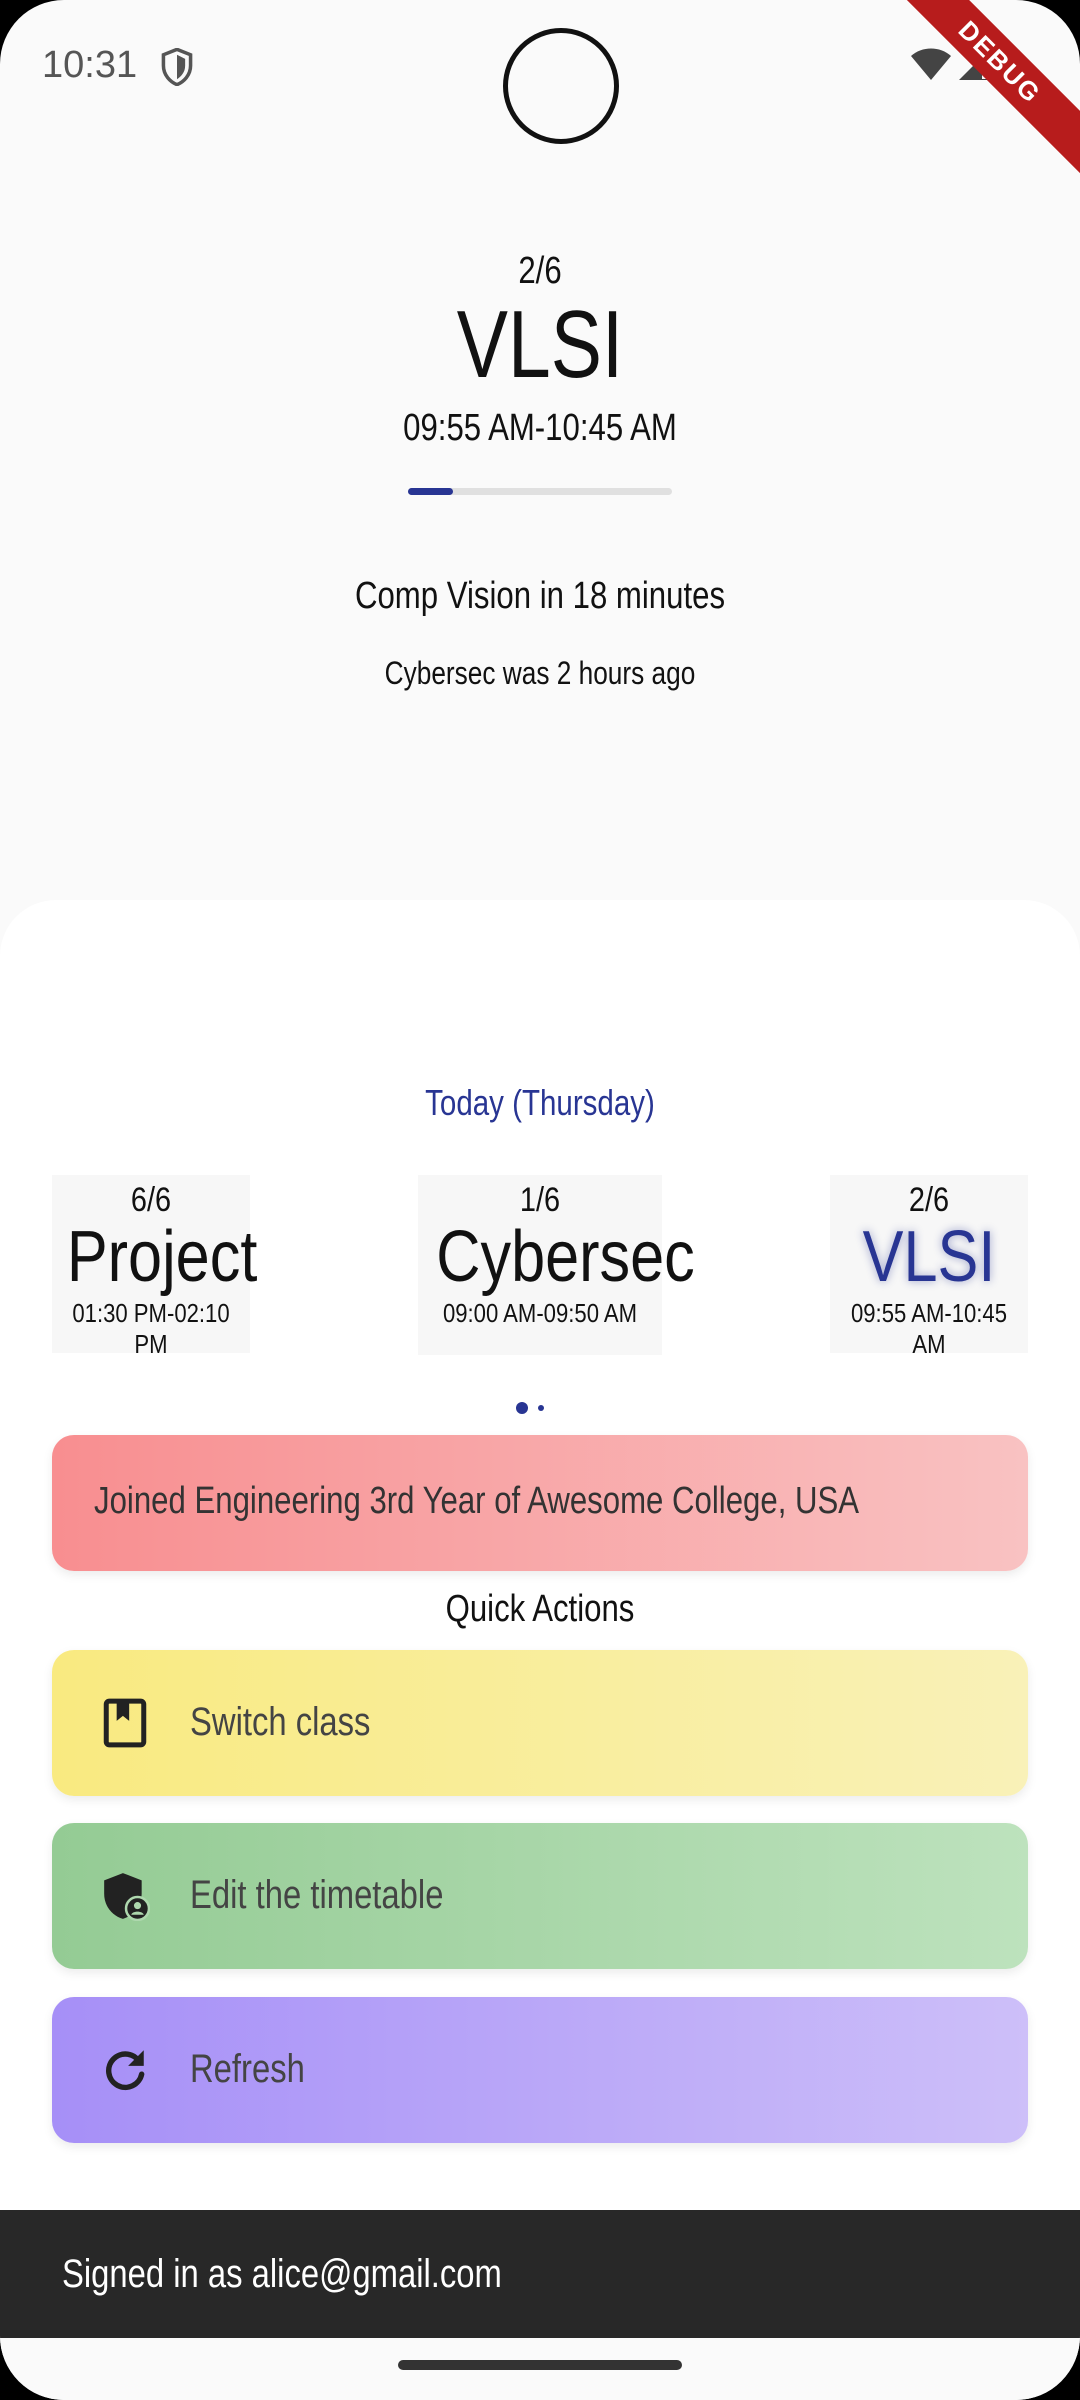 Image resolution: width=1080 pixels, height=2400 pixels. Describe the element at coordinates (541, 1408) in the screenshot. I see `page-dot` at that location.